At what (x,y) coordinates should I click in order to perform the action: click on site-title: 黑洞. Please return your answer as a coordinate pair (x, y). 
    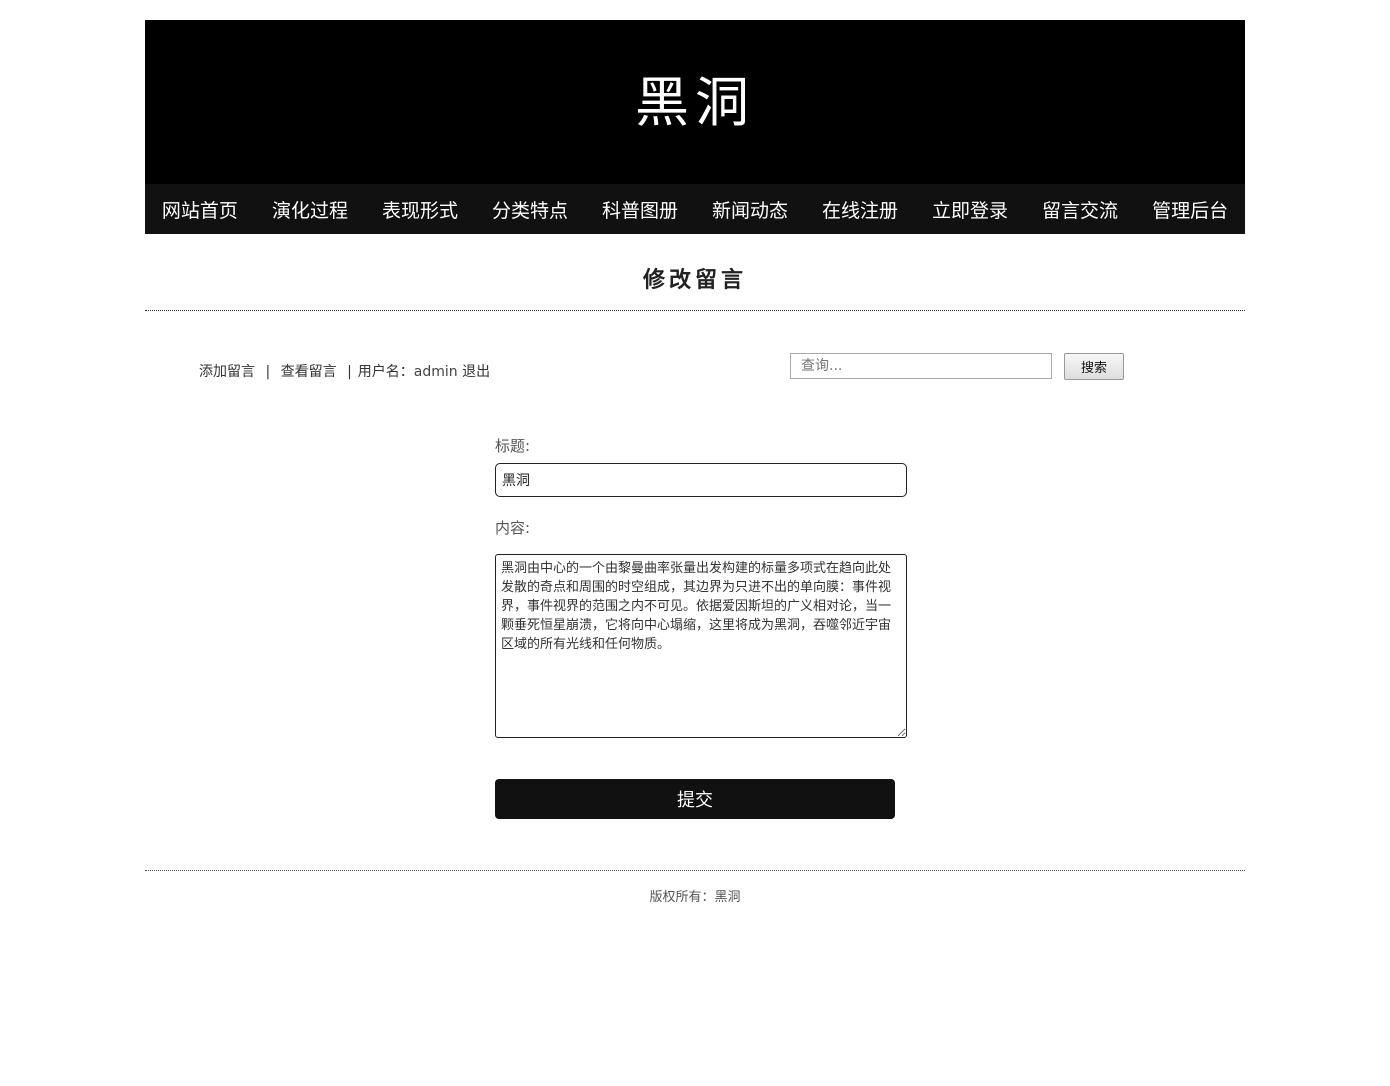
    Looking at the image, I should click on (695, 102).